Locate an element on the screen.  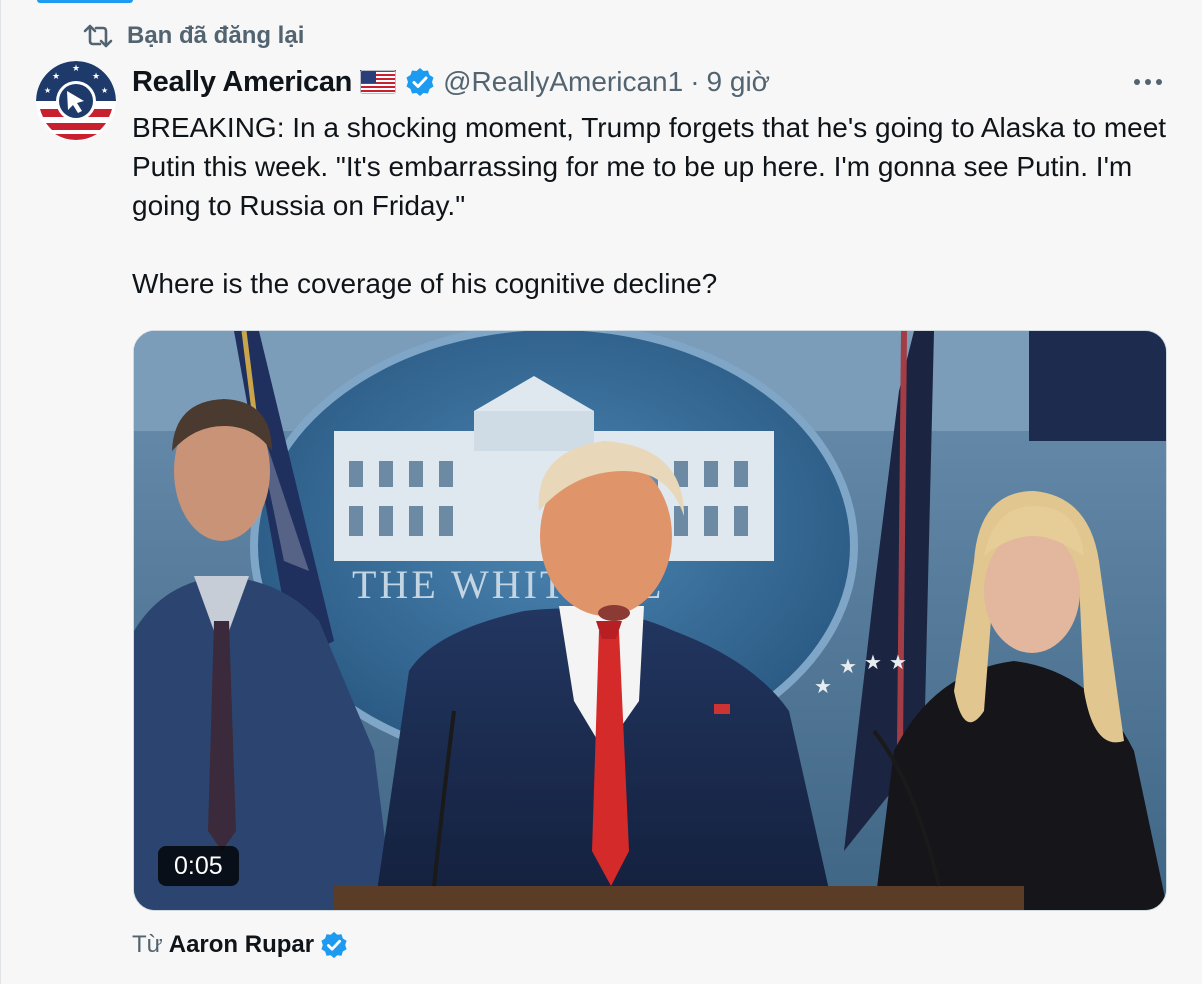
repost-label: Bạn đã đăng lại is located at coordinates (216, 35).